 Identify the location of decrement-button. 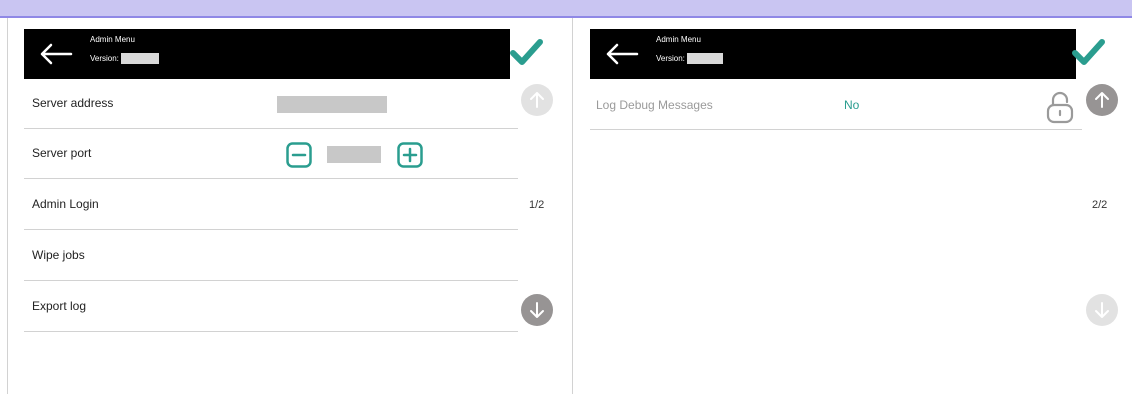
(299, 155).